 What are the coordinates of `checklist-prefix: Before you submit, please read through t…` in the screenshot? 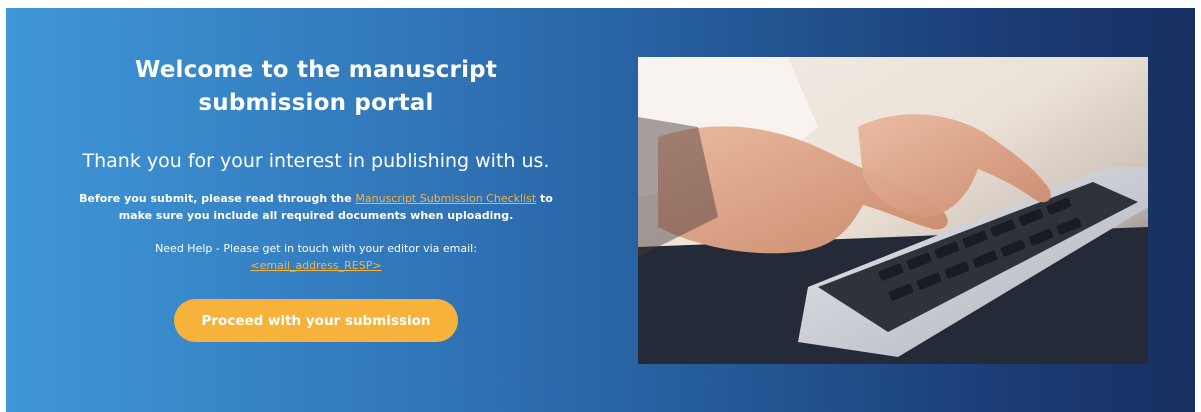 It's located at (217, 198).